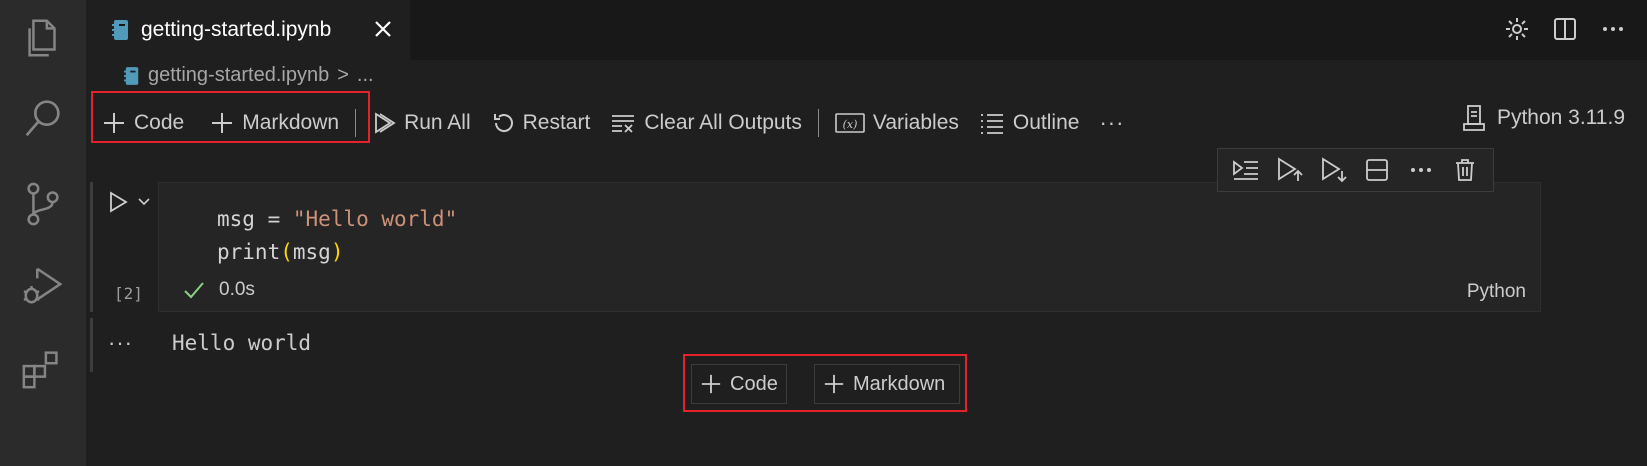 The width and height of the screenshot is (1647, 466). What do you see at coordinates (375, 219) in the screenshot?
I see `code-string: "Hello world"` at bounding box center [375, 219].